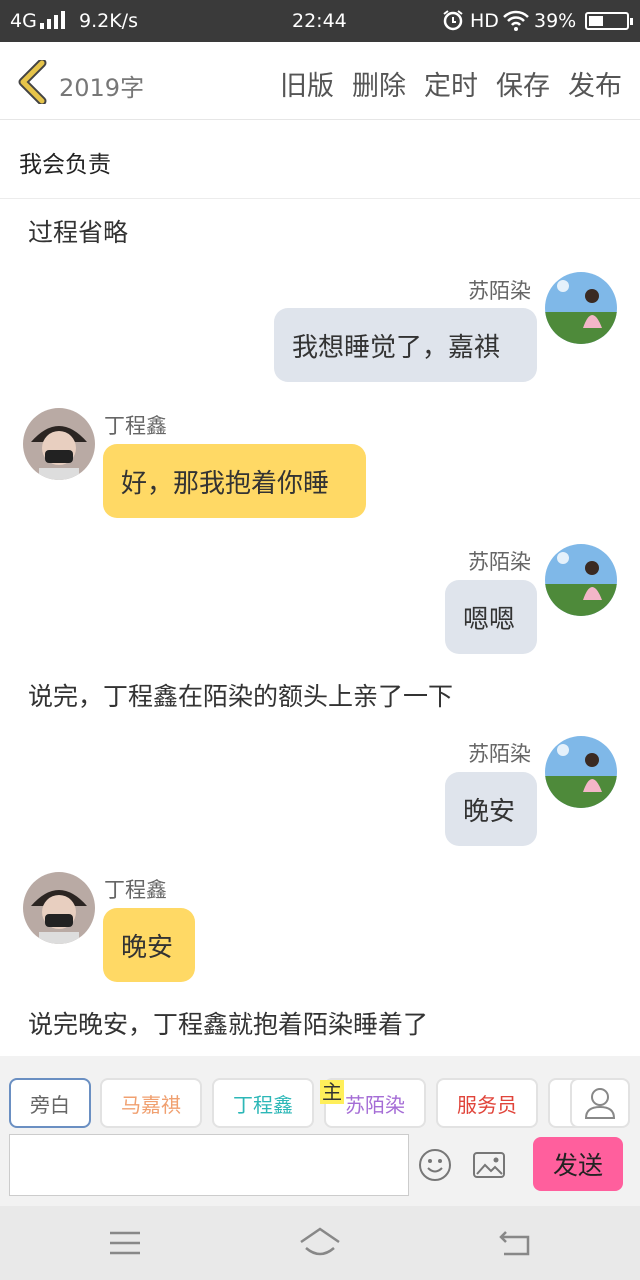 The image size is (640, 1280). I want to click on hd-label: HD, so click(484, 21).